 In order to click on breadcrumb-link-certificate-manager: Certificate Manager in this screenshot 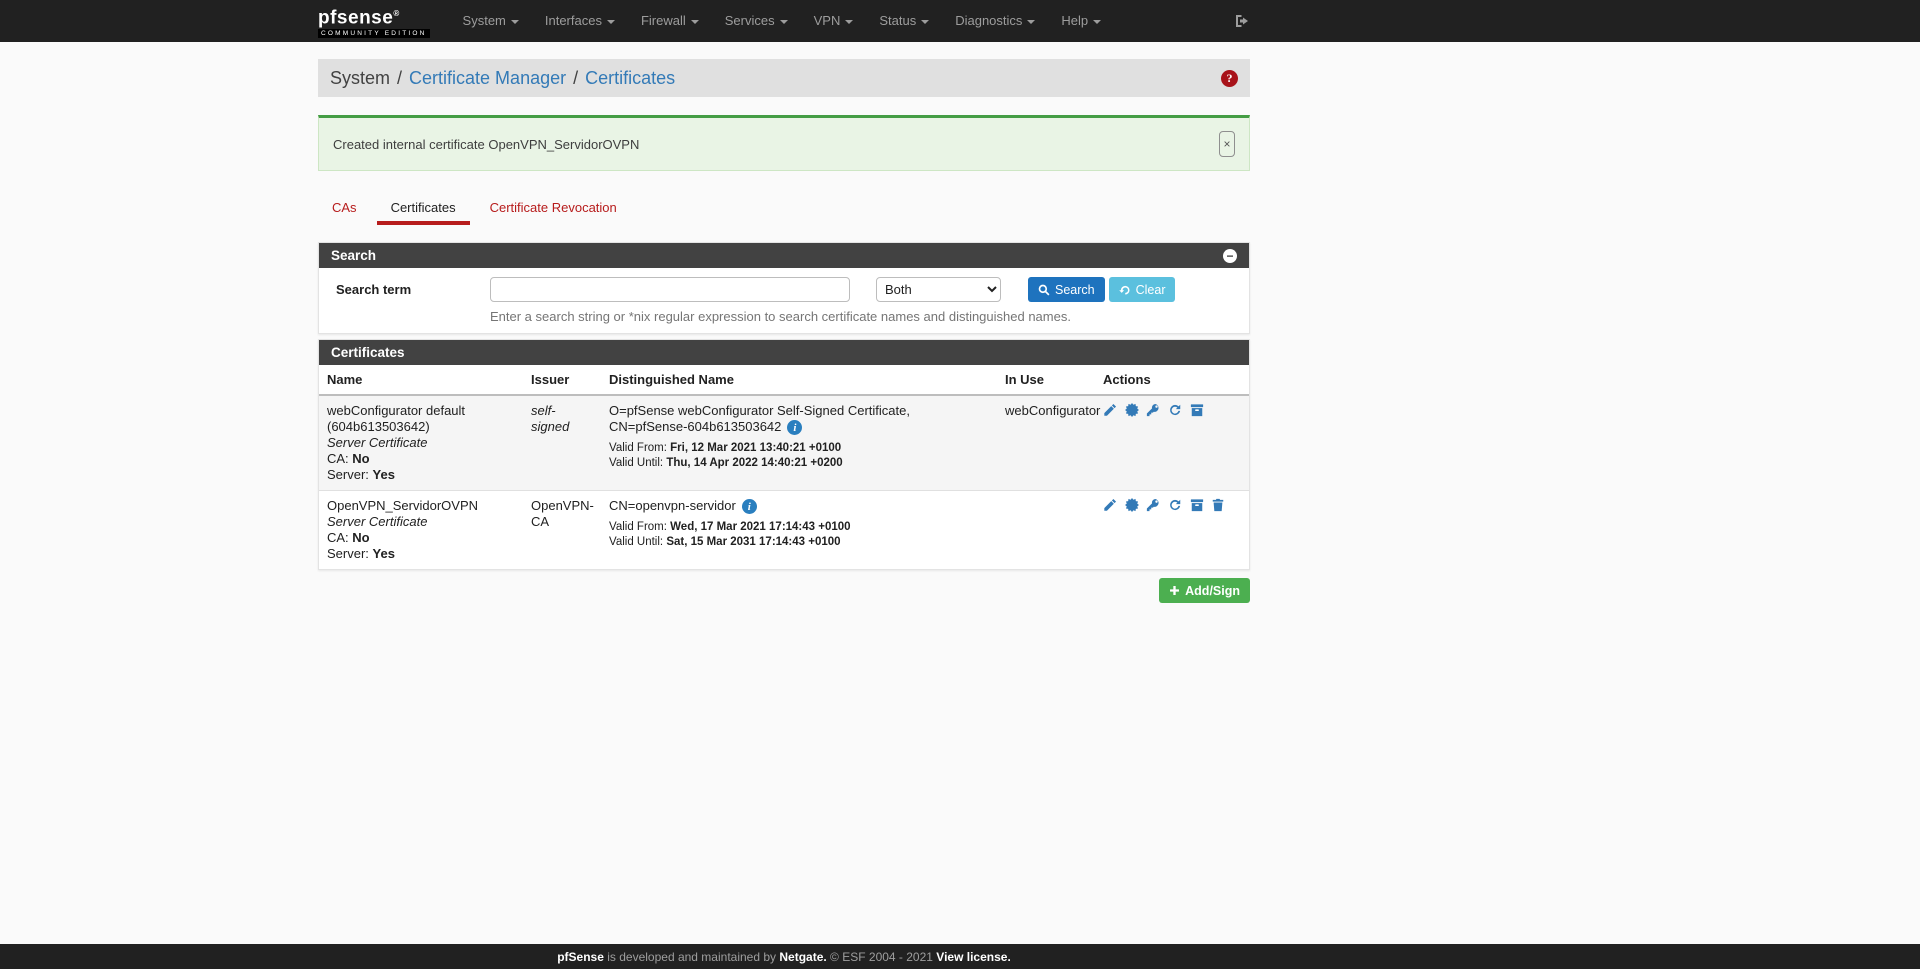, I will do `click(487, 78)`.